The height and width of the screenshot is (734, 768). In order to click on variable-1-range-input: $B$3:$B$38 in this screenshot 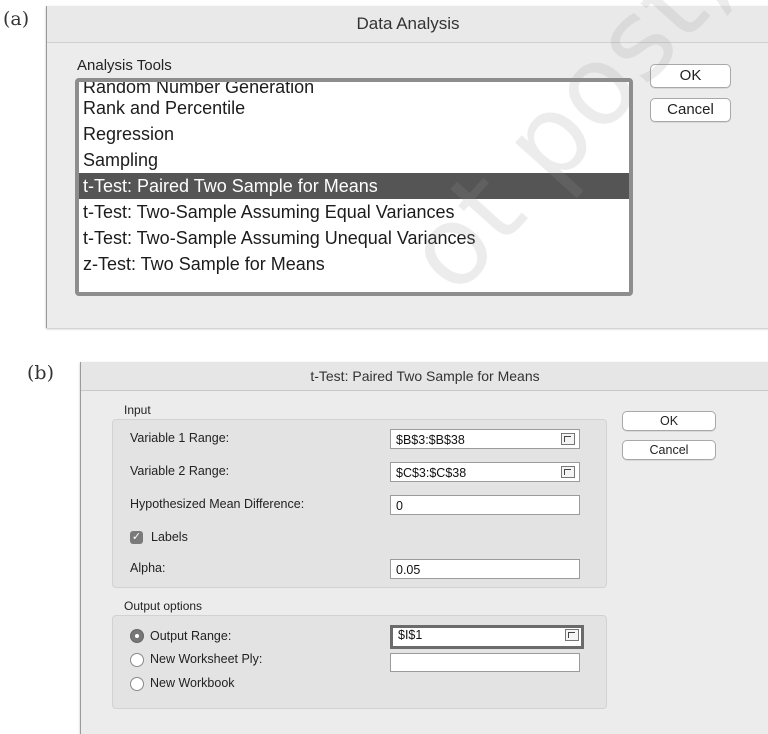, I will do `click(485, 439)`.